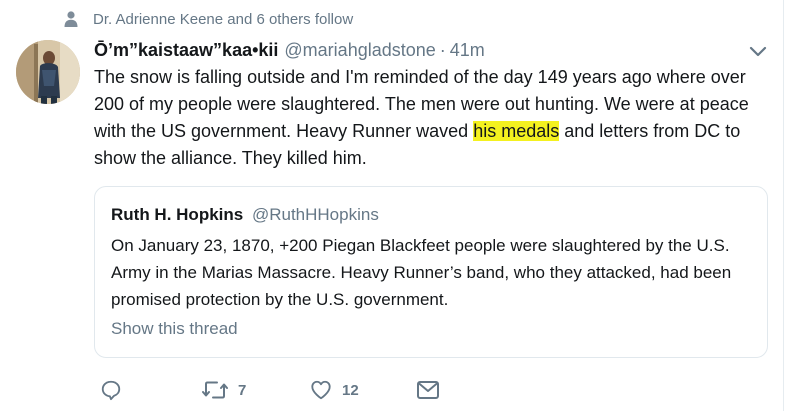  What do you see at coordinates (793, 205) in the screenshot?
I see `scrollbar-edge` at bounding box center [793, 205].